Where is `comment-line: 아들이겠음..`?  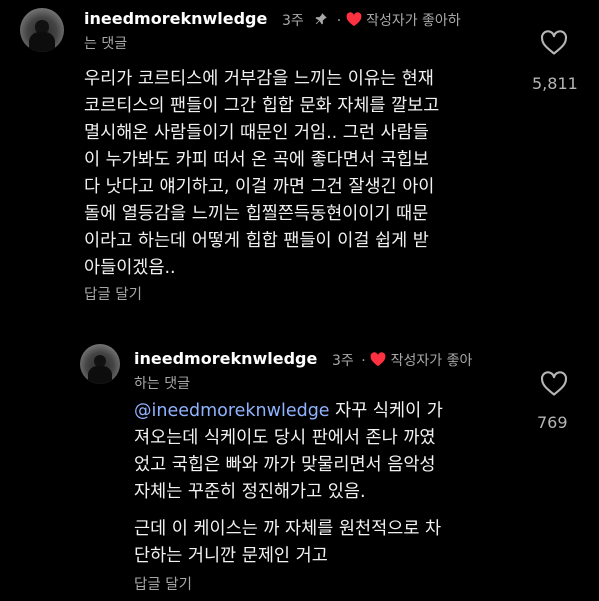 comment-line: 아들이겠음.. is located at coordinates (130, 268).